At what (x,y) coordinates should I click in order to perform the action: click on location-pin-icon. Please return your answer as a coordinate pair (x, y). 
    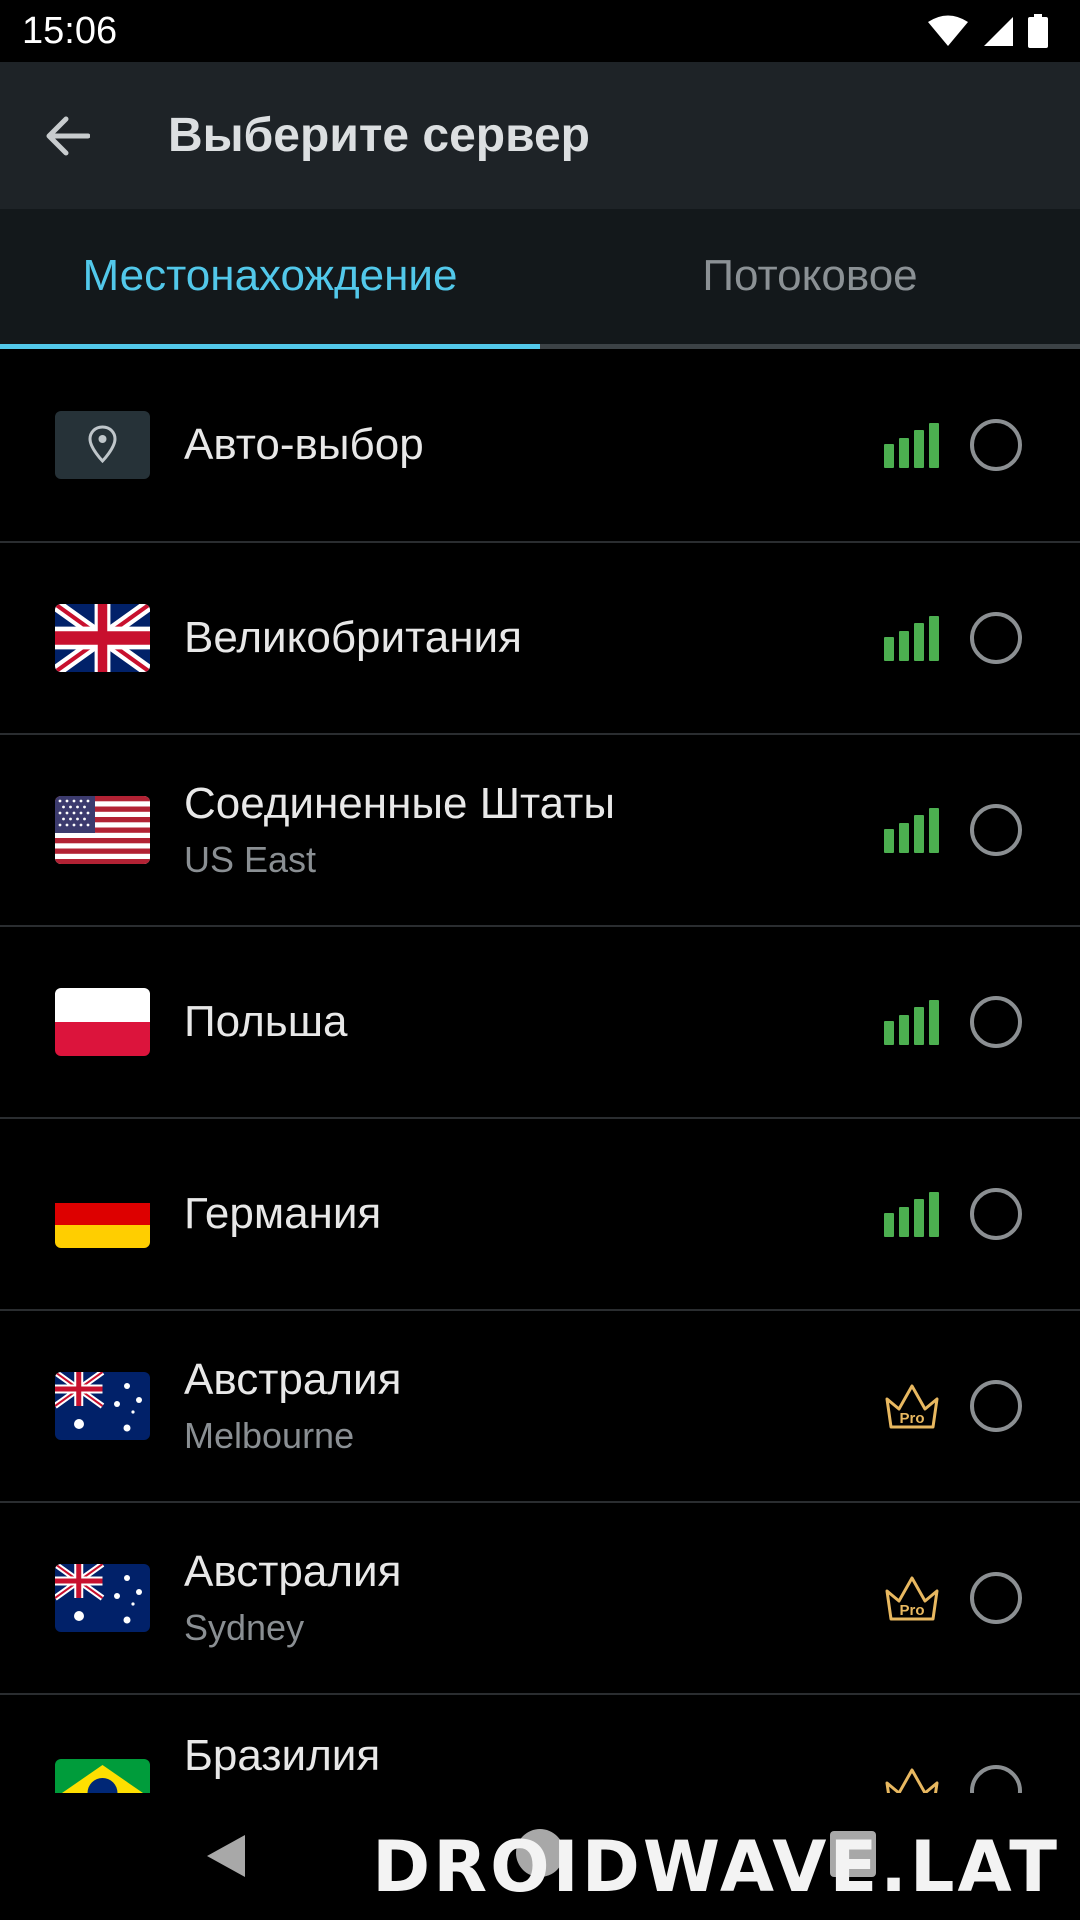
    Looking at the image, I should click on (102, 445).